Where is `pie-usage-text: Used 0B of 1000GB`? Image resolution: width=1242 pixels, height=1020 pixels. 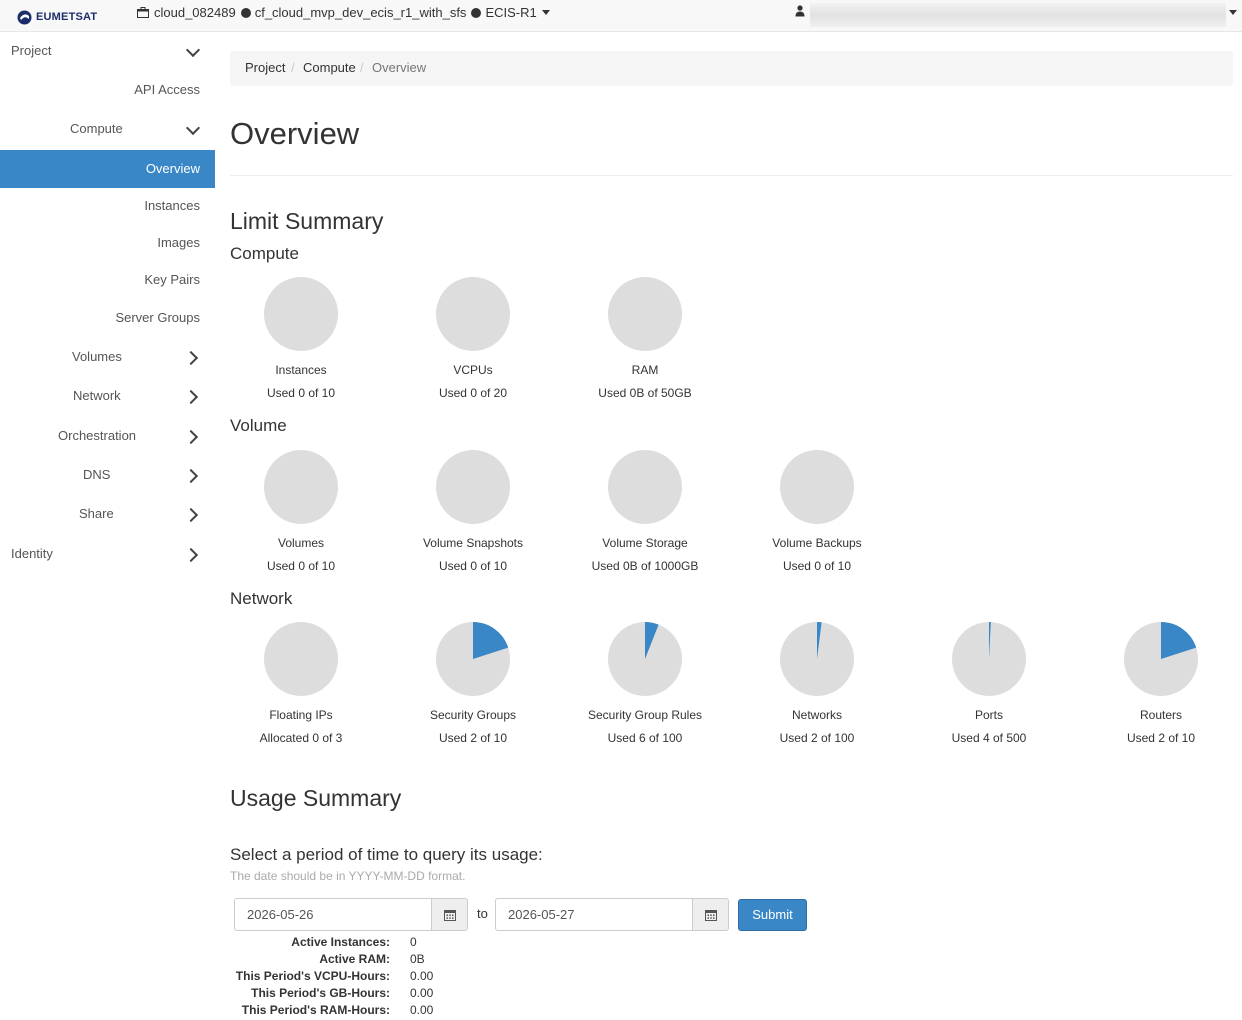 pie-usage-text: Used 0B of 1000GB is located at coordinates (645, 566).